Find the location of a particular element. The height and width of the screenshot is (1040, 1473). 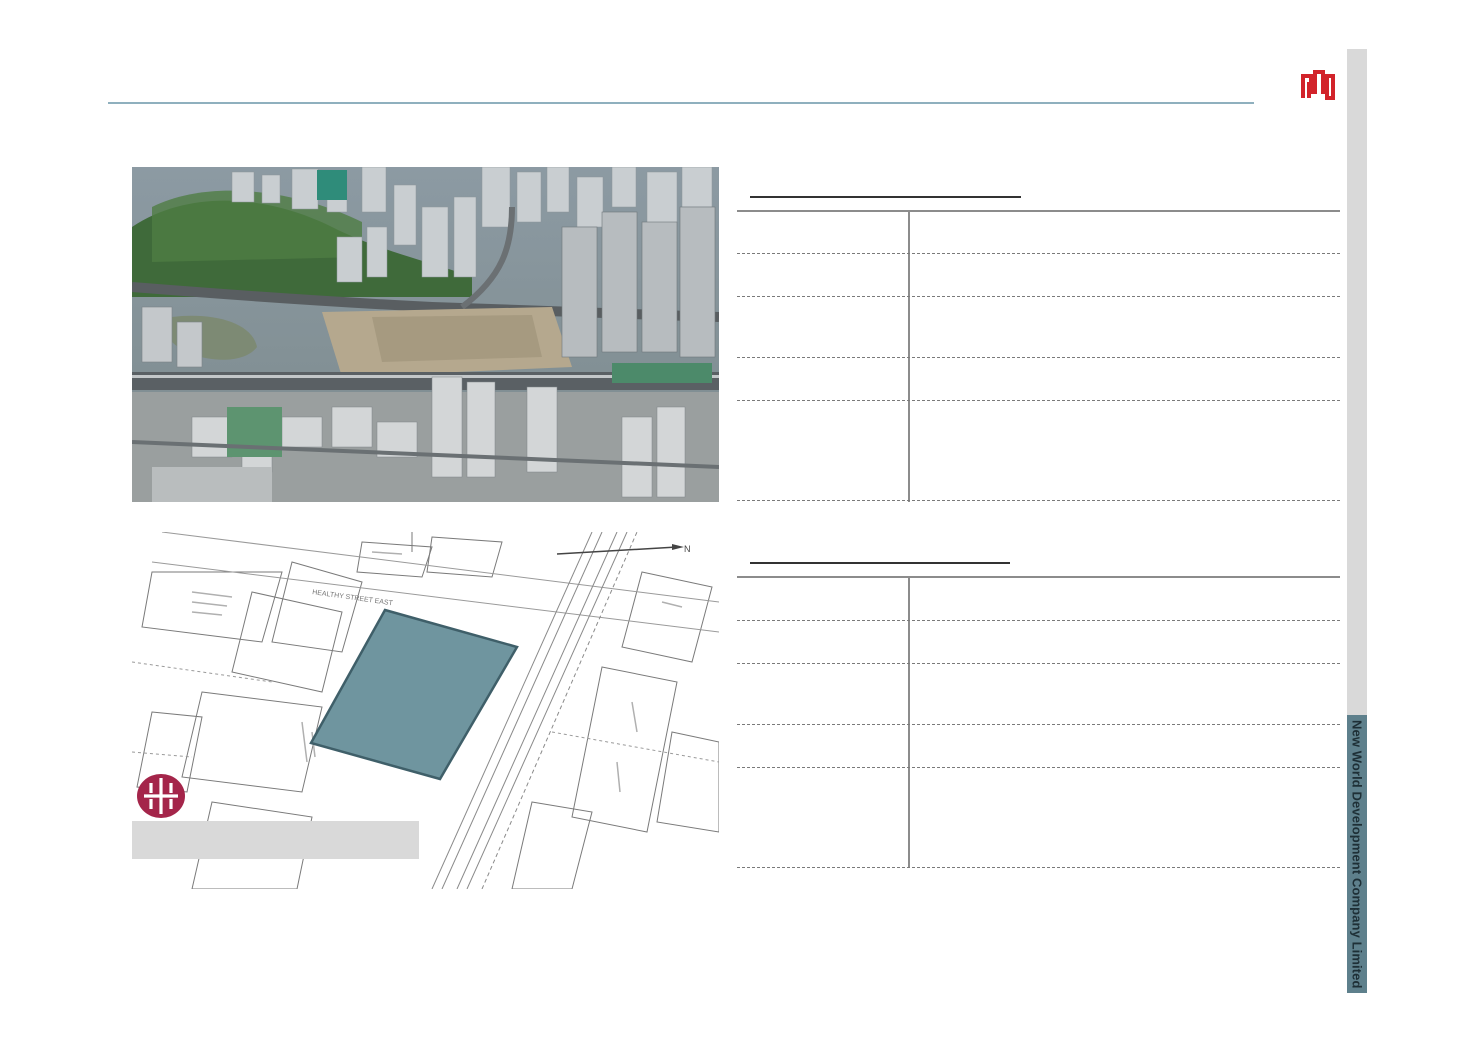

mtr-logo-icon is located at coordinates (161, 796).